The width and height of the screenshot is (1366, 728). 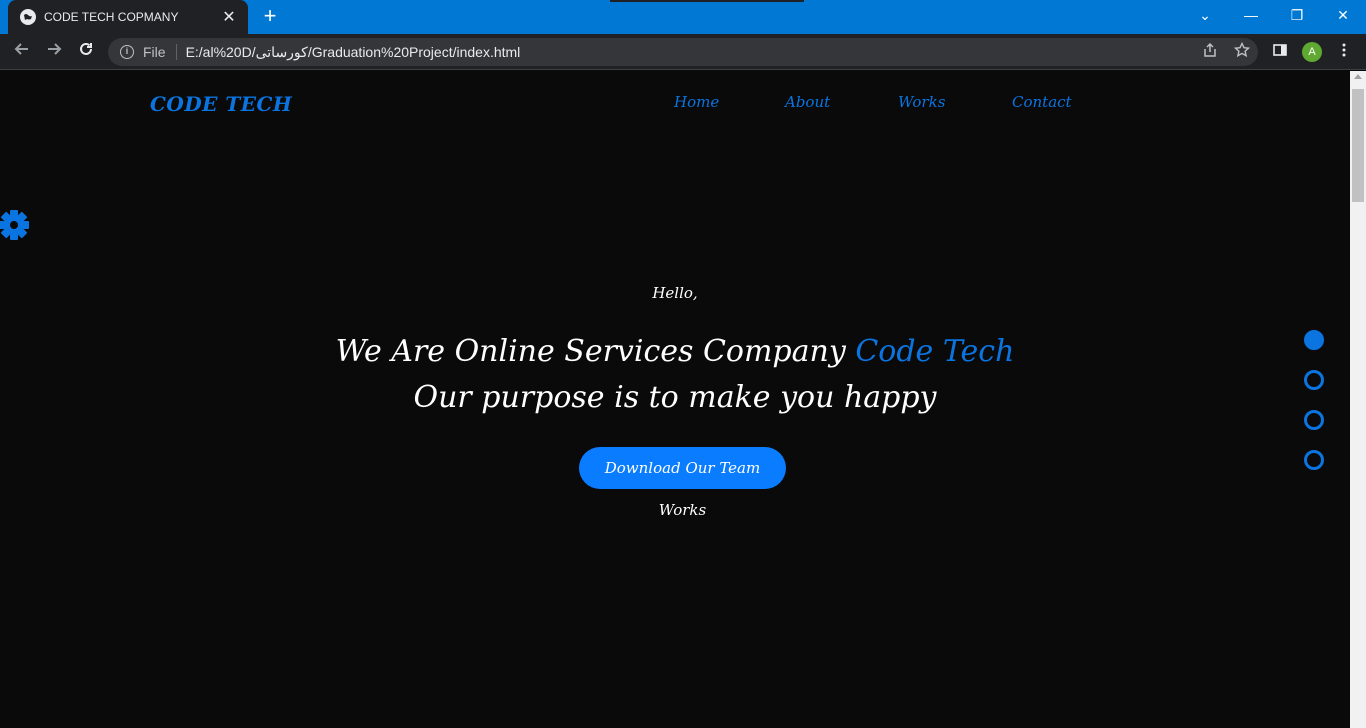 What do you see at coordinates (1312, 52) in the screenshot?
I see `profile-avatar: A` at bounding box center [1312, 52].